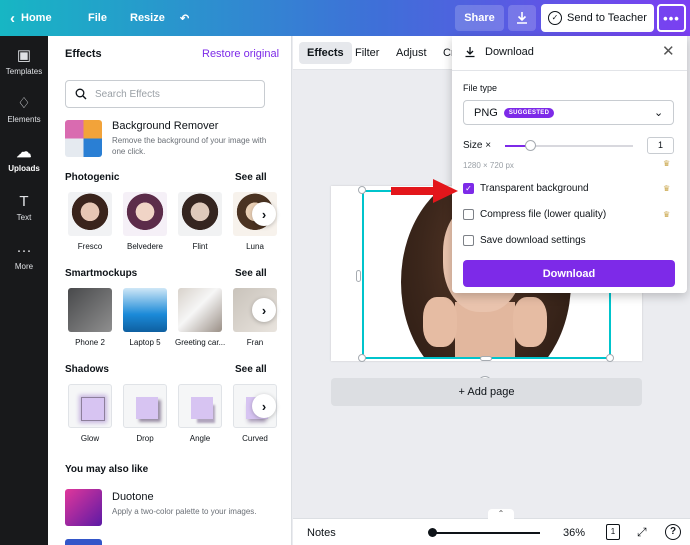 Image resolution: width=690 pixels, height=545 pixels. I want to click on rail-item-elements: ♢ Elements, so click(24, 110).